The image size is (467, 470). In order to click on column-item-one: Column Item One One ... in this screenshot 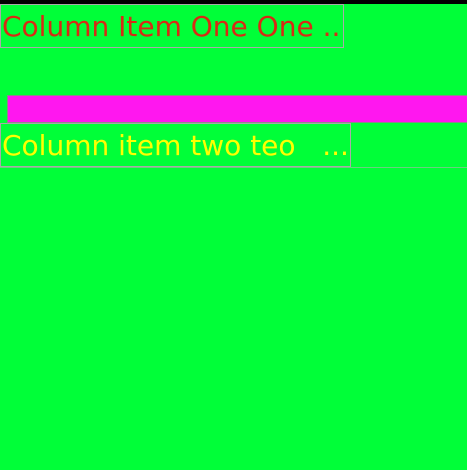, I will do `click(172, 26)`.